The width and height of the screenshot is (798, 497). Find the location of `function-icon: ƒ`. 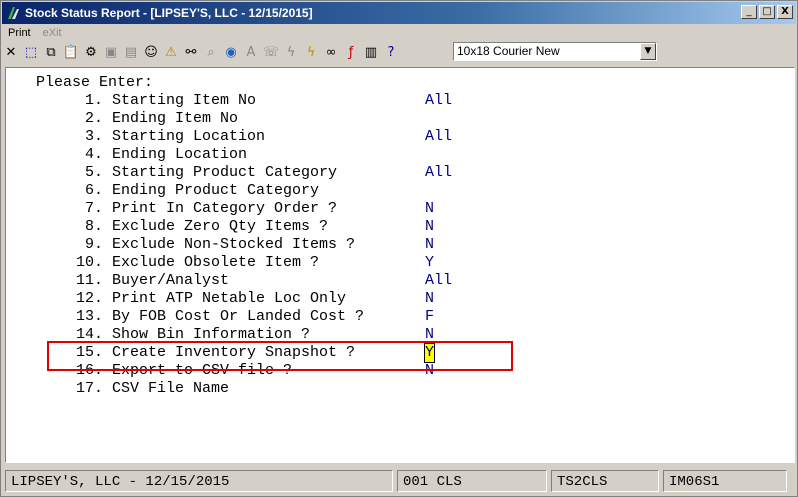

function-icon: ƒ is located at coordinates (351, 52).